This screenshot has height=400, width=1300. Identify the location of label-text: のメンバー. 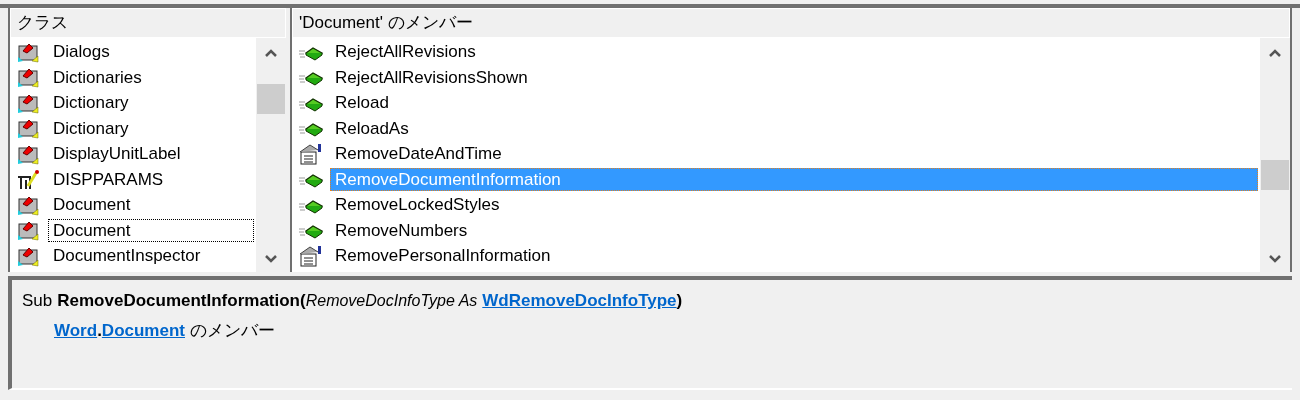
(232, 330).